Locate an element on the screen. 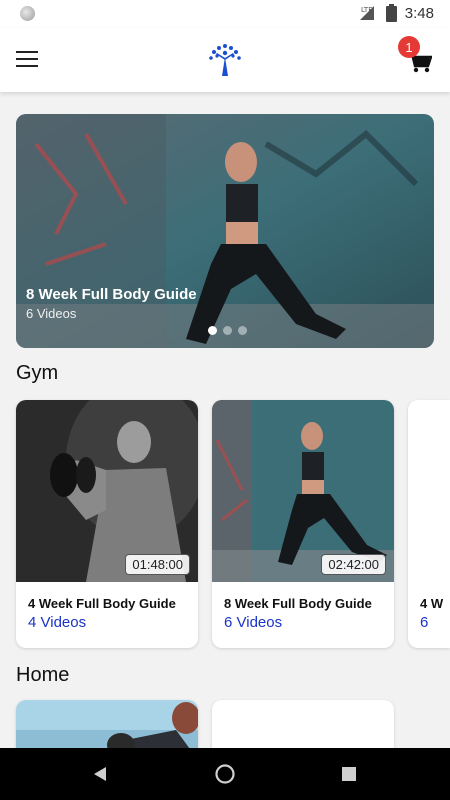 The height and width of the screenshot is (800, 450). home-icon is located at coordinates (225, 774).